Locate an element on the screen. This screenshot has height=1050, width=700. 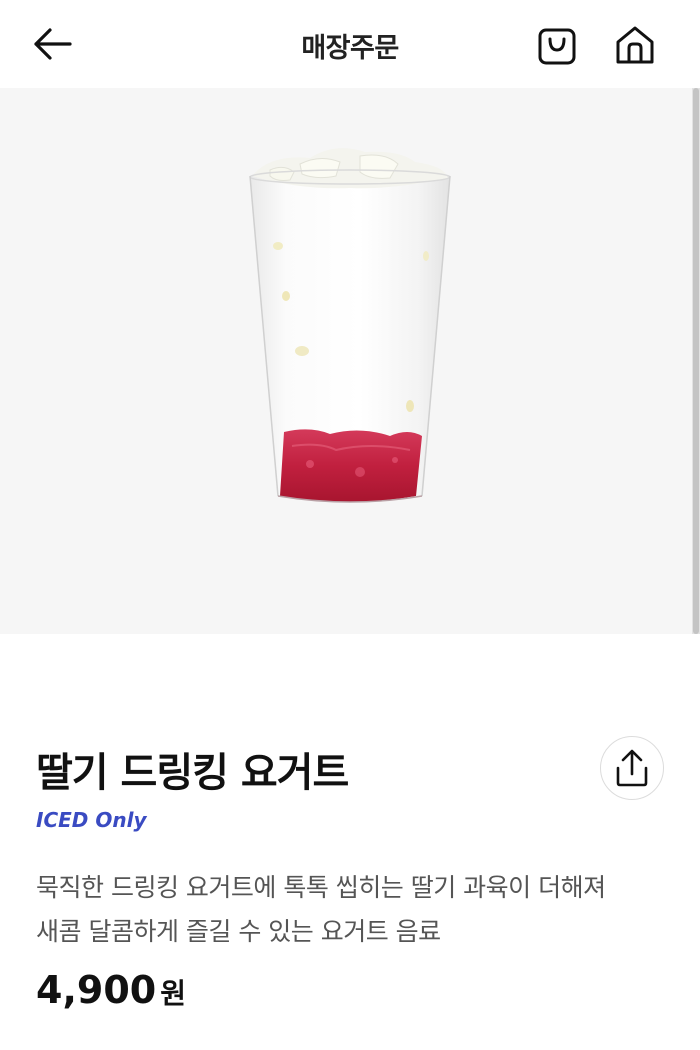
scrollbar-thumb is located at coordinates (696, 361).